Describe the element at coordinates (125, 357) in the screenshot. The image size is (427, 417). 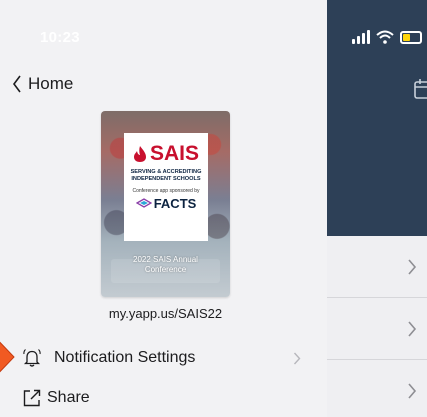
I see `notification-settings-label: Notification Settings` at that location.